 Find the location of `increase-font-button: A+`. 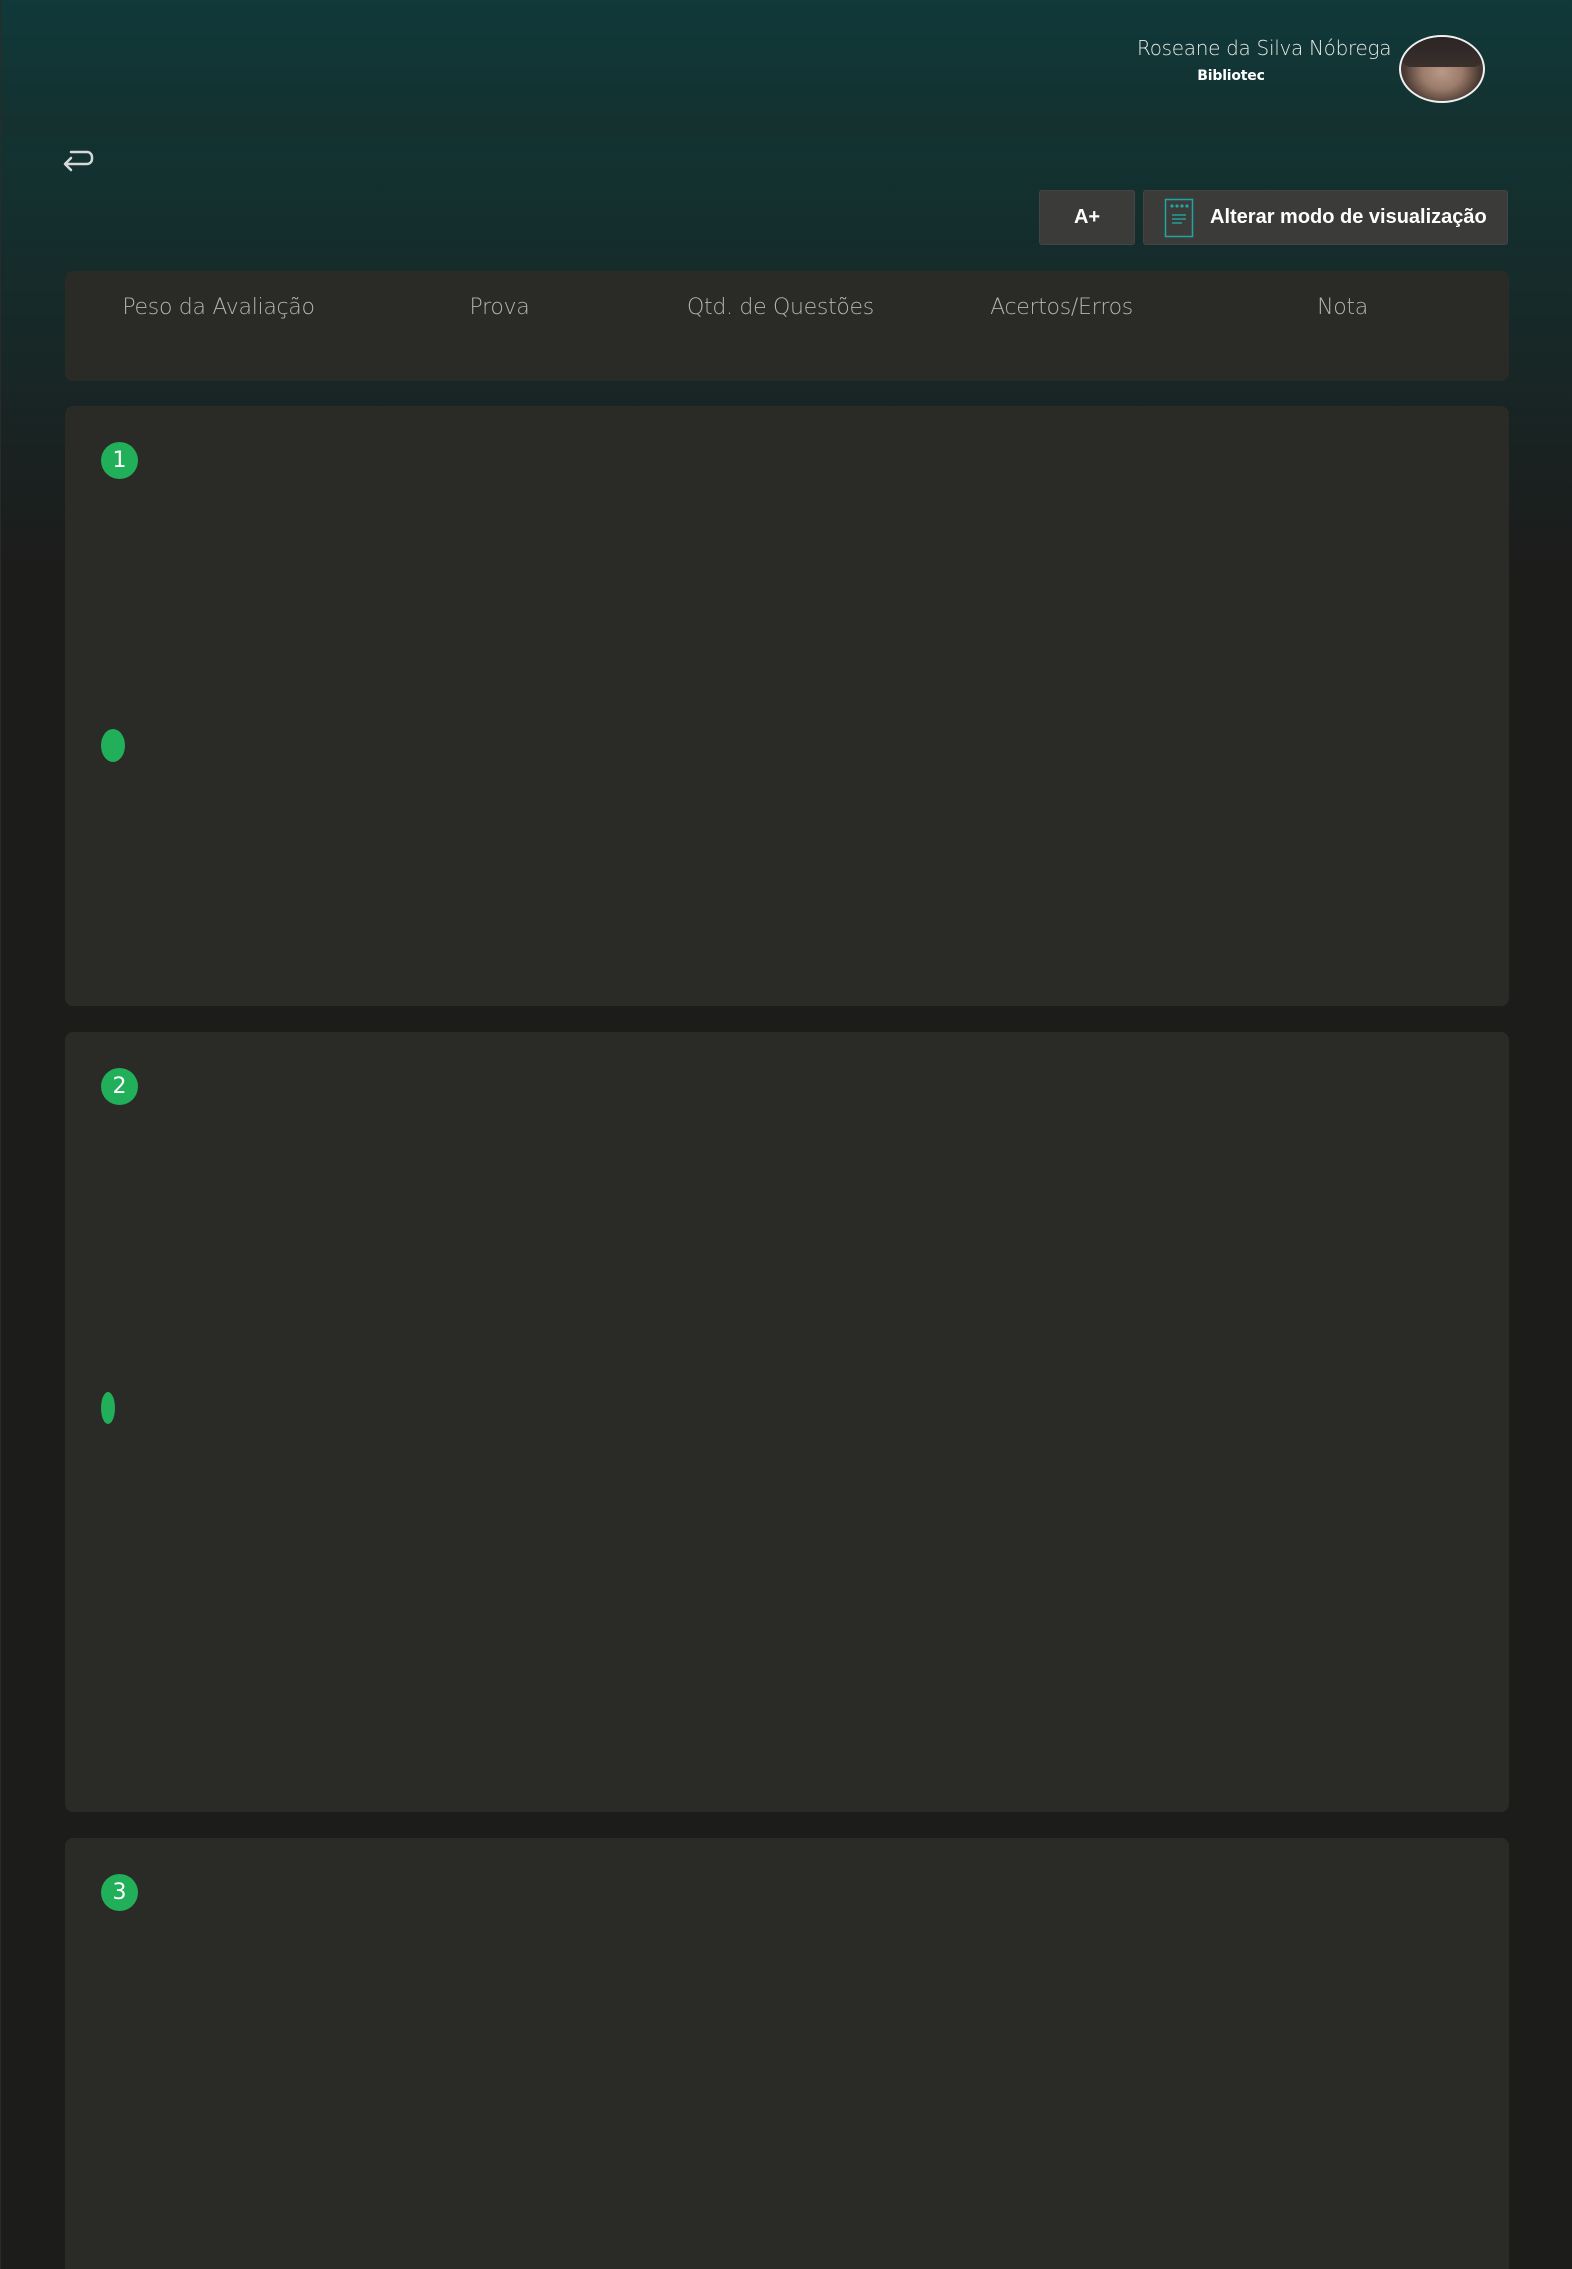

increase-font-button: A+ is located at coordinates (1087, 217).